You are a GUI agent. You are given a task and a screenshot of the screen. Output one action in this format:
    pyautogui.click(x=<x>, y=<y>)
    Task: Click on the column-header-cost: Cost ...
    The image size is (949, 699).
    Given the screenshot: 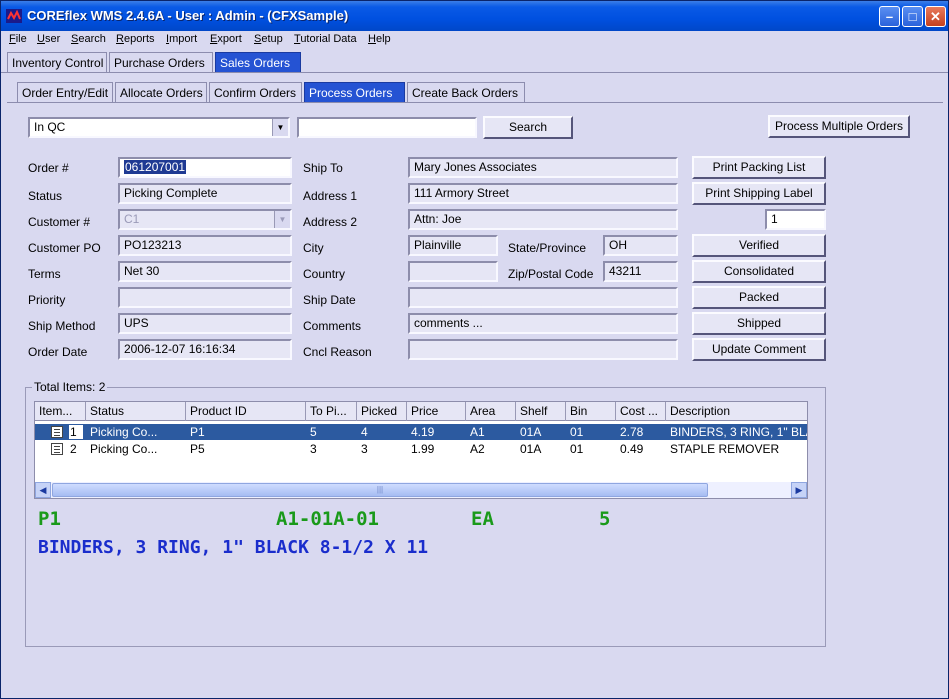 What is the action you would take?
    pyautogui.click(x=641, y=411)
    